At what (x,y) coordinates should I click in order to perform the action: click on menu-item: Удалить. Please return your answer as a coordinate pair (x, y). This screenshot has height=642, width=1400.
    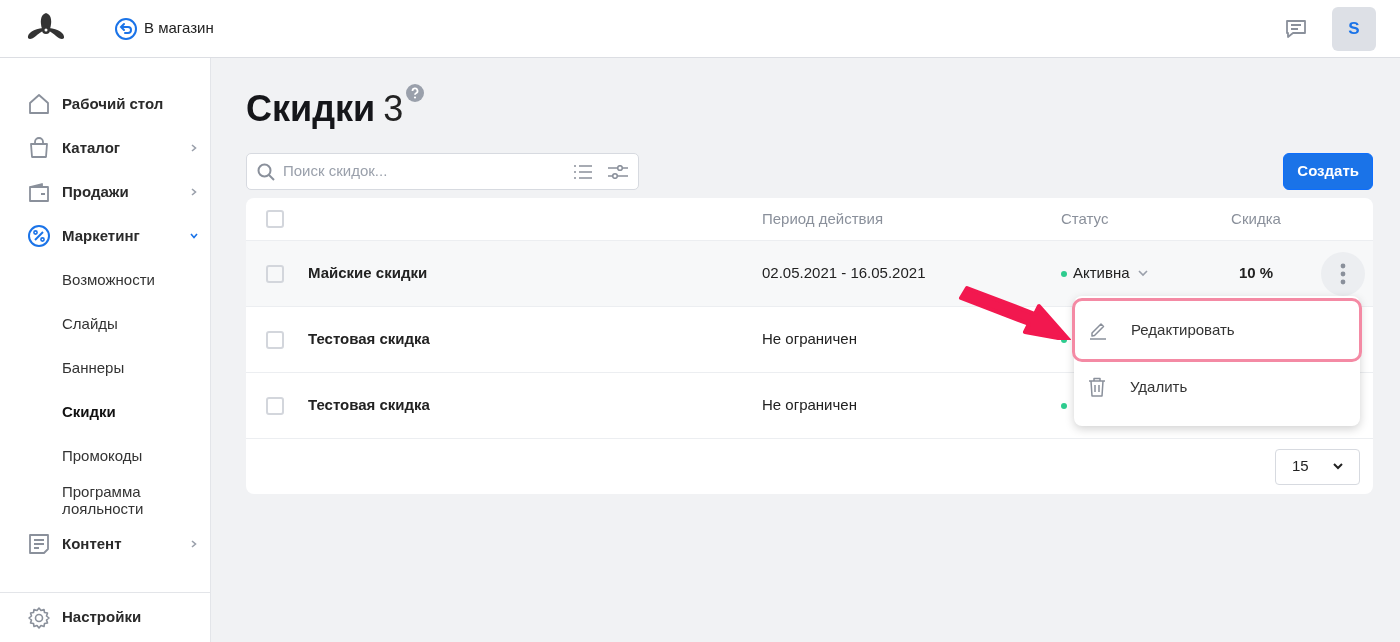
    Looking at the image, I should click on (1217, 387).